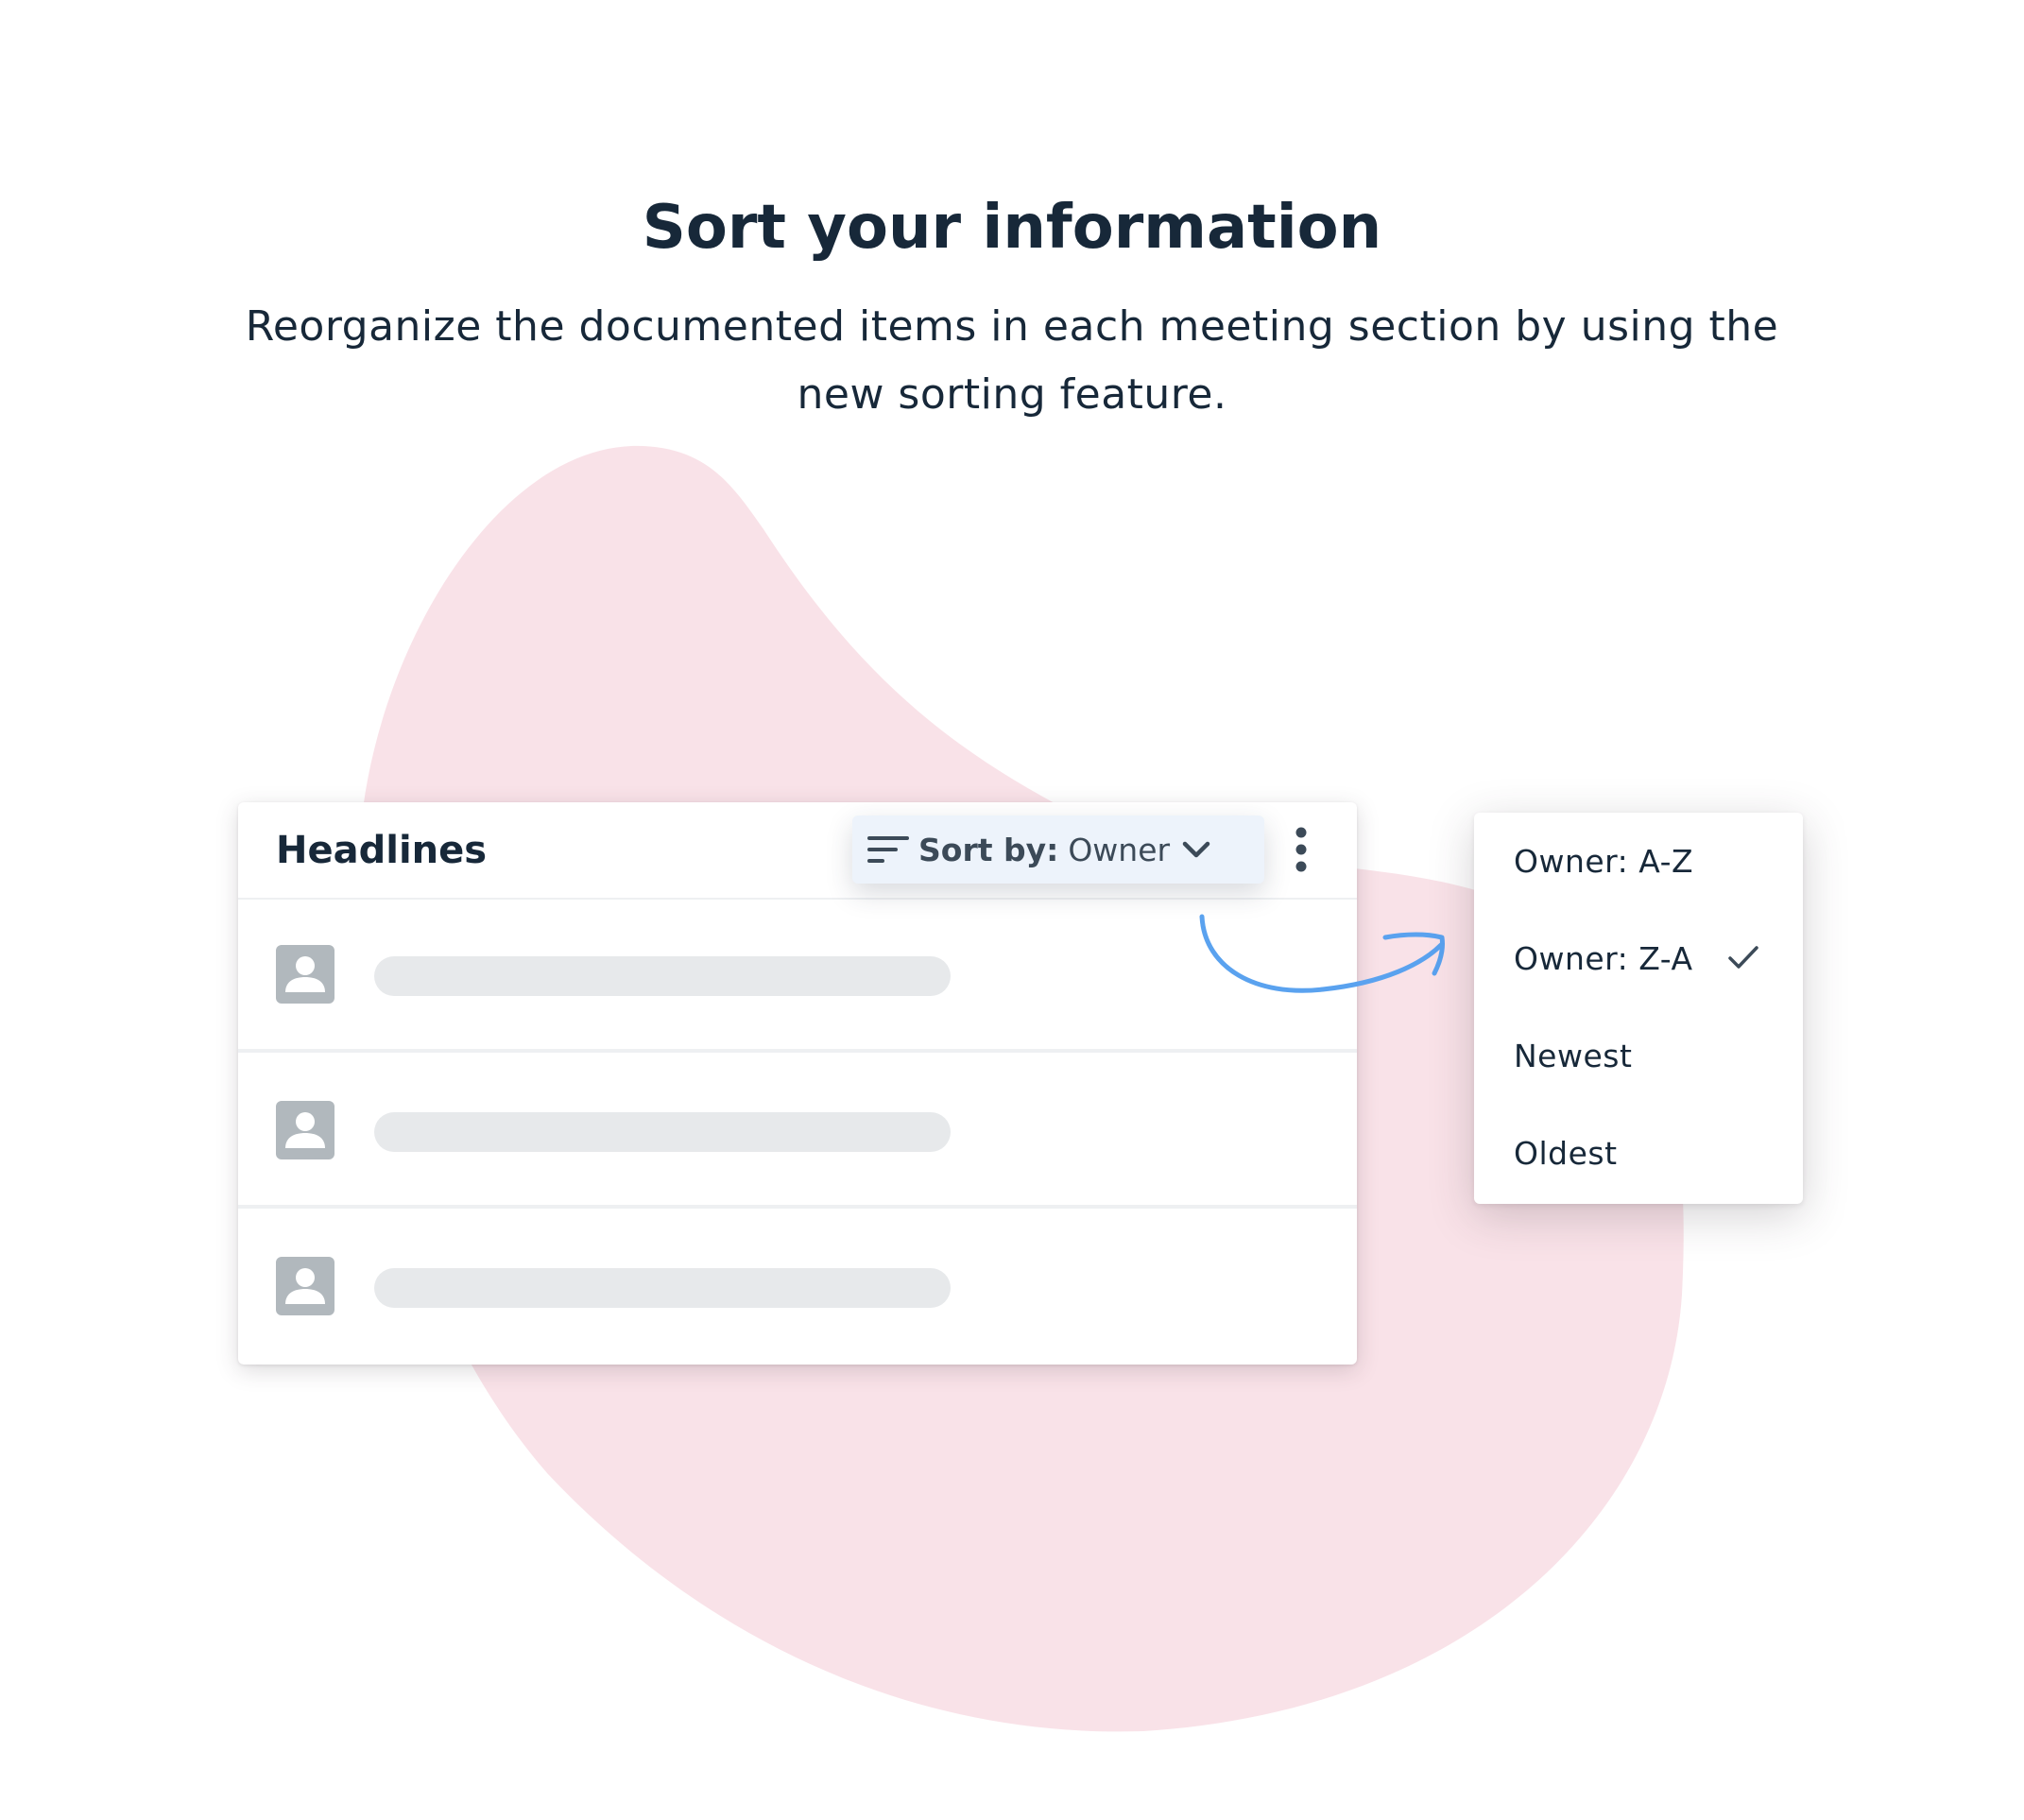 The height and width of the screenshot is (1820, 2024). What do you see at coordinates (1604, 861) in the screenshot?
I see `menu-item-label: Owner: A-Z` at bounding box center [1604, 861].